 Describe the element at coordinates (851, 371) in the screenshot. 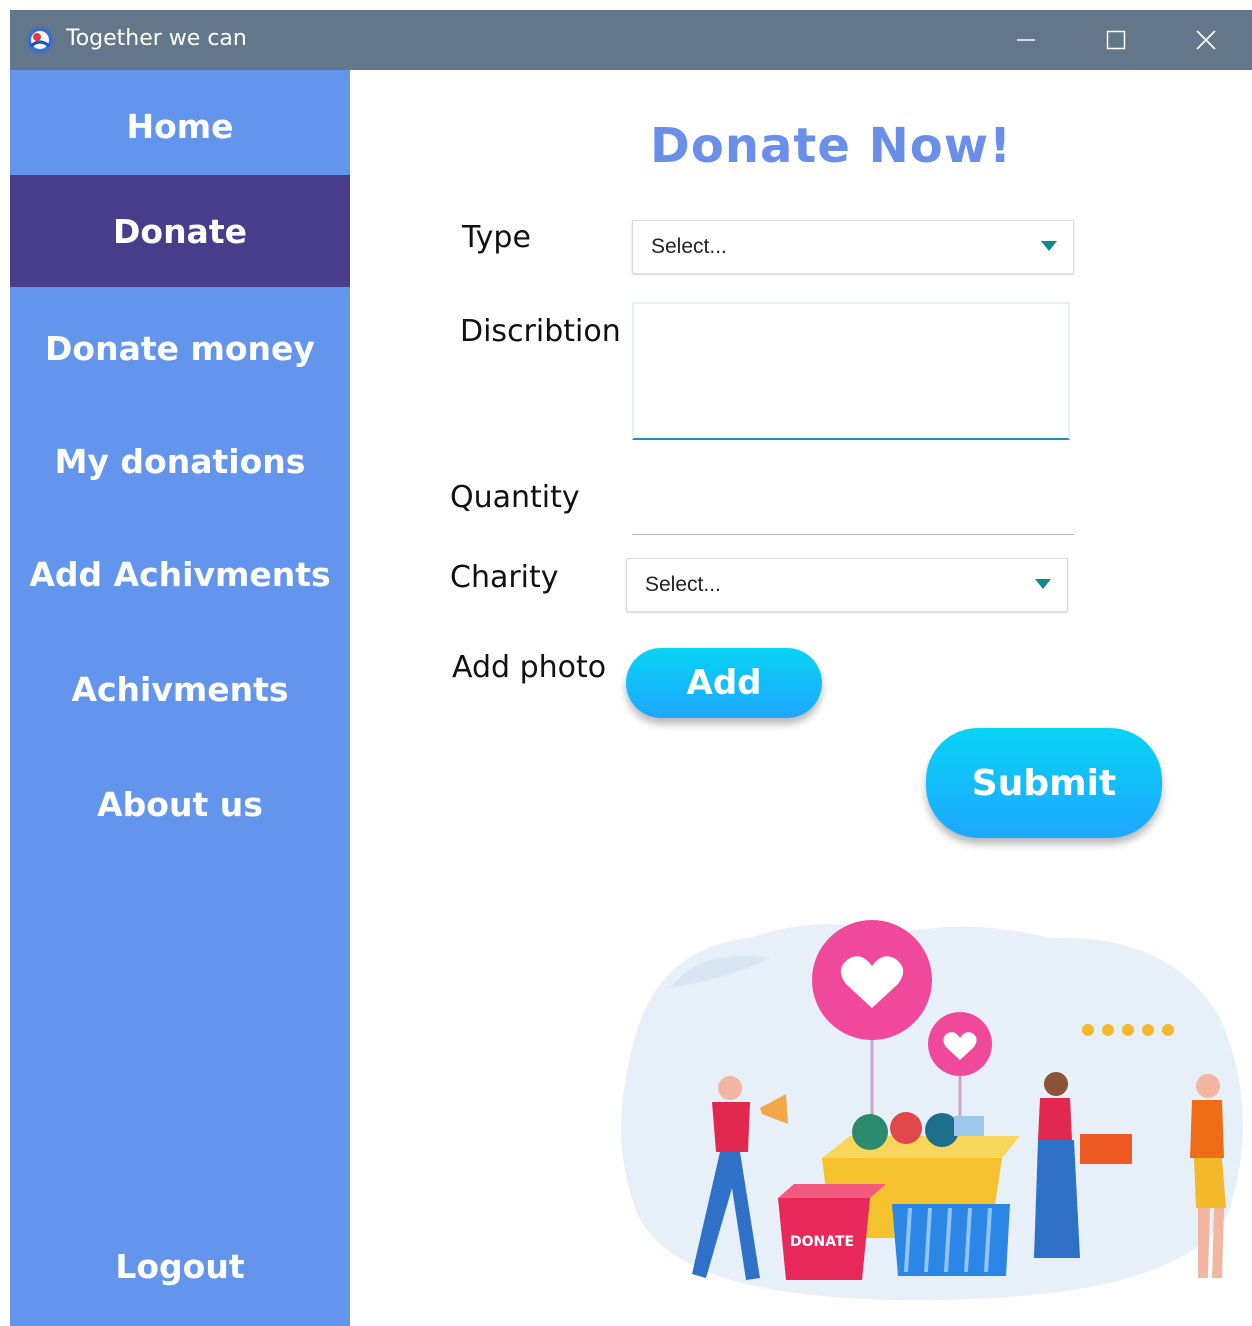

I see `description-textarea` at that location.